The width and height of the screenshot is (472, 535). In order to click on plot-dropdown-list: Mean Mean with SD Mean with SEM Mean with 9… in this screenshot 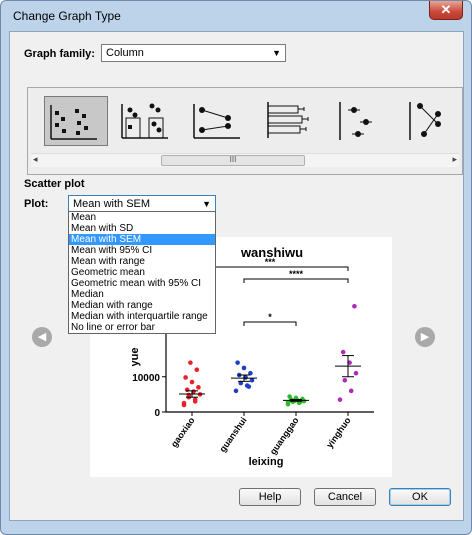, I will do `click(142, 272)`.